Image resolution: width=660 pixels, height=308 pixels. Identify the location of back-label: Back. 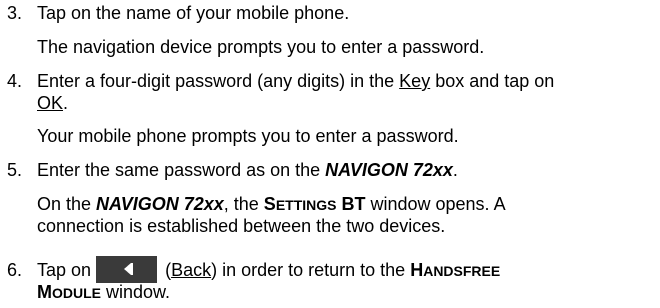
(191, 270).